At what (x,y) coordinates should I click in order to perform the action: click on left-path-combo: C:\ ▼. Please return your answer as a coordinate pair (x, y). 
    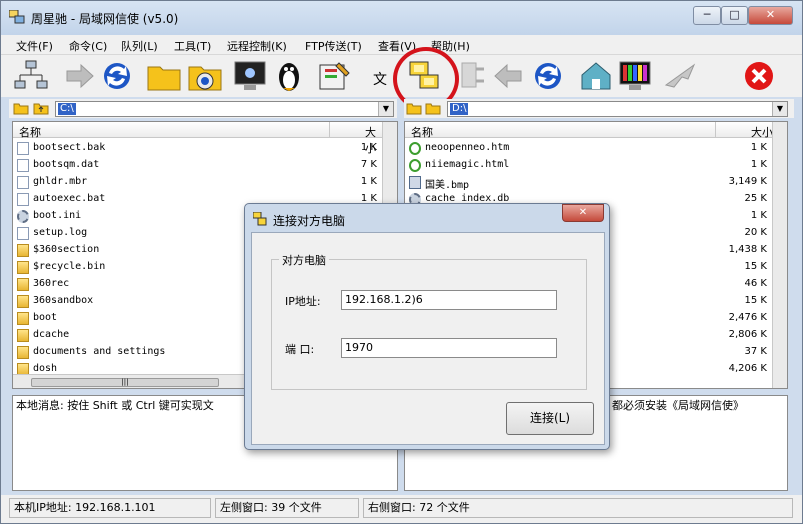
    Looking at the image, I should click on (224, 109).